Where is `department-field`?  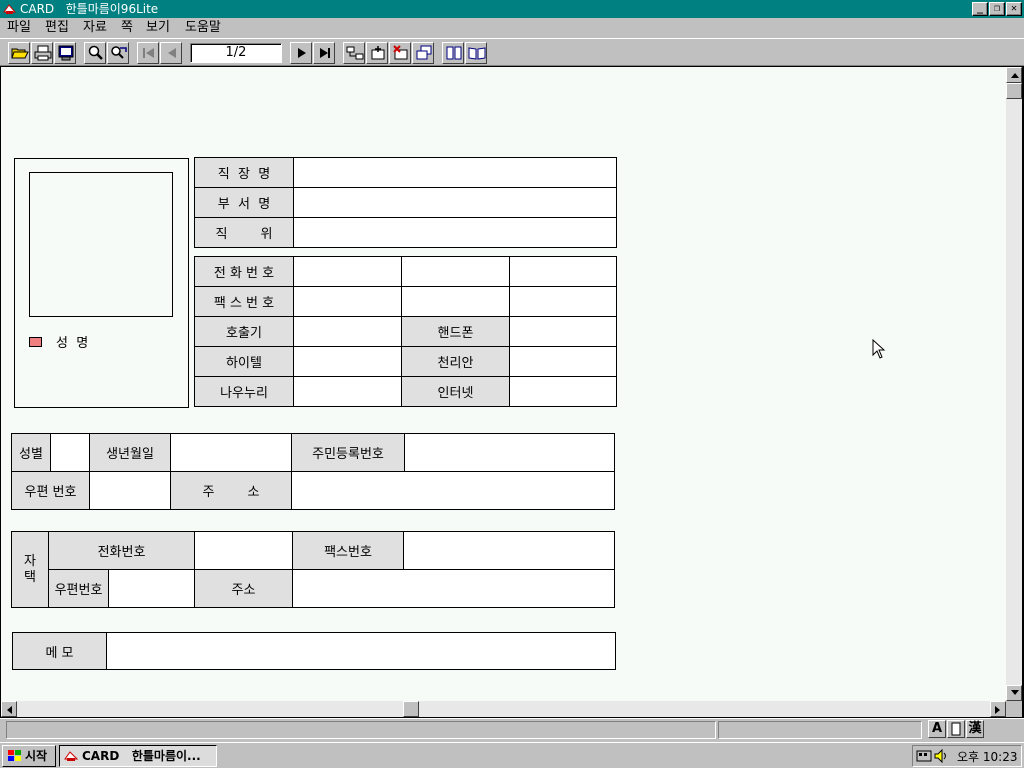 department-field is located at coordinates (455, 202).